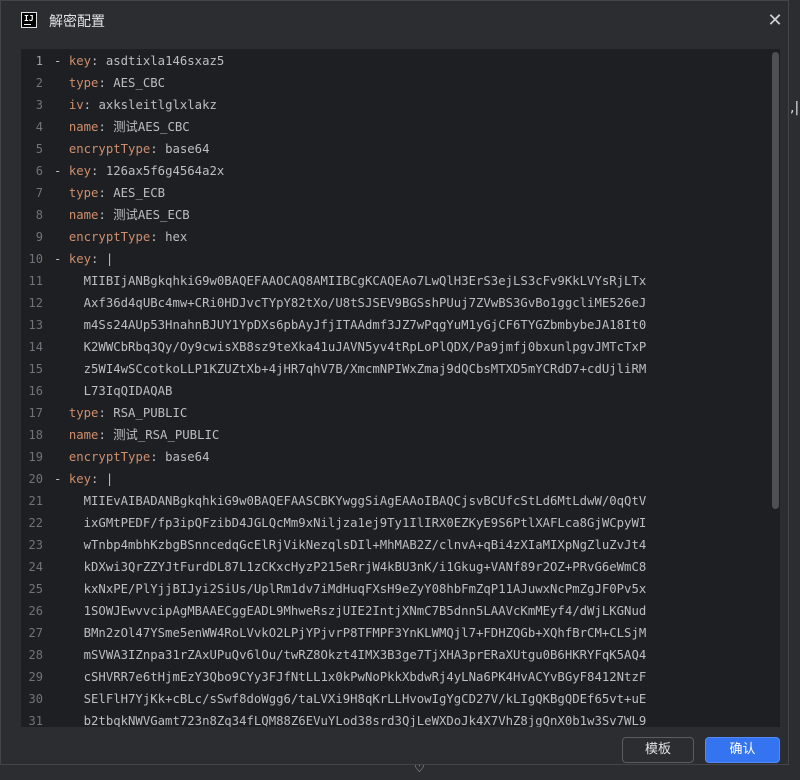 The width and height of the screenshot is (800, 780). What do you see at coordinates (39, 215) in the screenshot?
I see `line-number: 8` at bounding box center [39, 215].